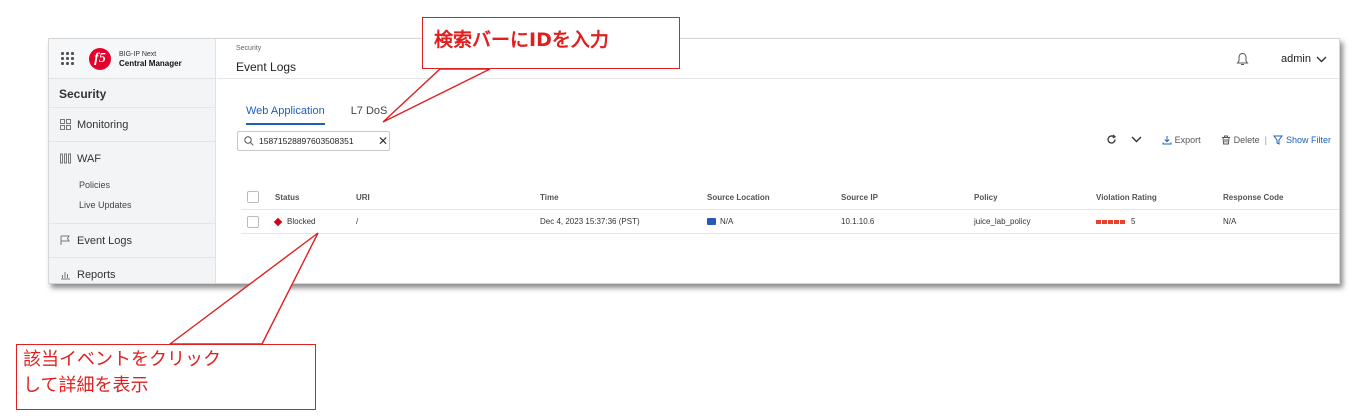  I want to click on time-cell: Dec 4, 2023 15:37:36 (PST), so click(590, 221).